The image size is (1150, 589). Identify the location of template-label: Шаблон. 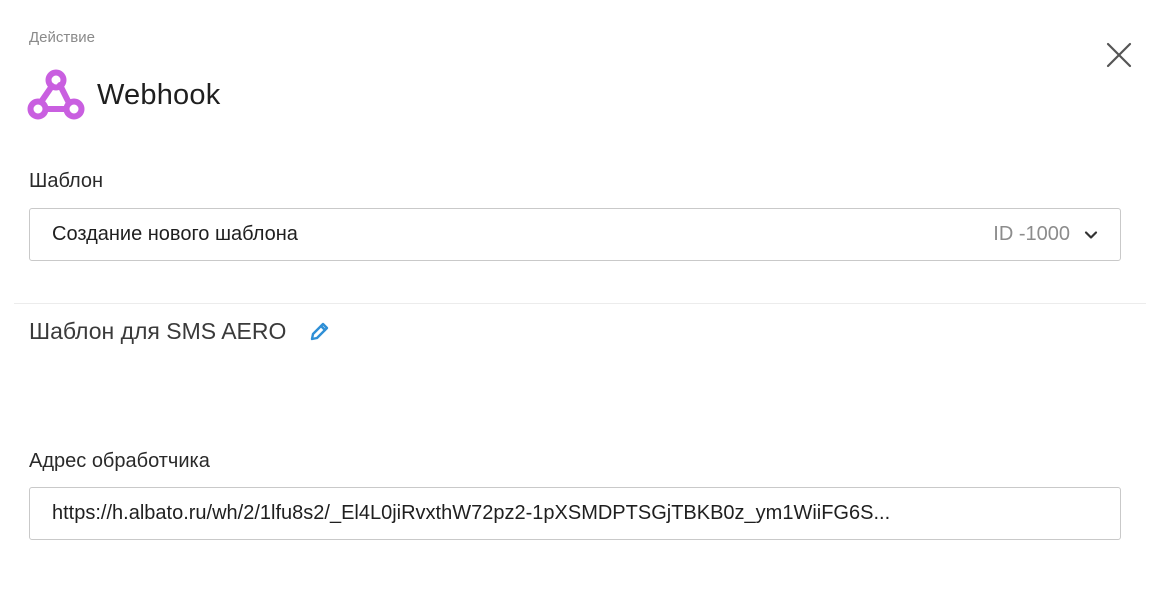
(66, 181).